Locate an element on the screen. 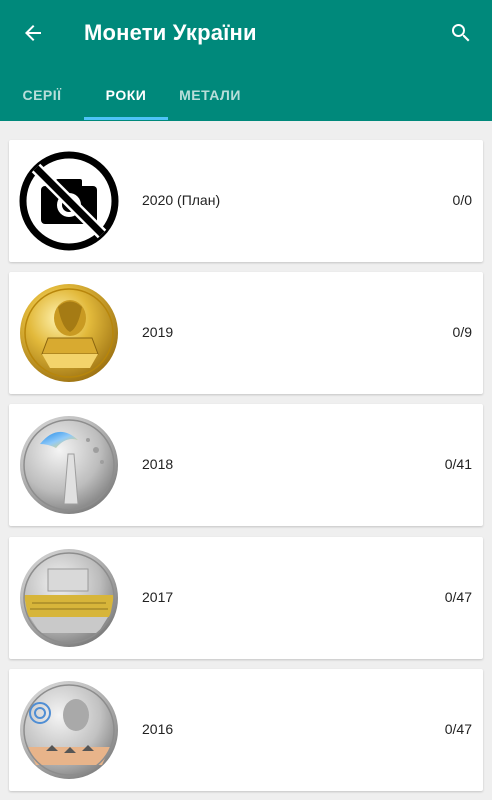 The image size is (492, 800). arrow-back-icon is located at coordinates (33, 33).